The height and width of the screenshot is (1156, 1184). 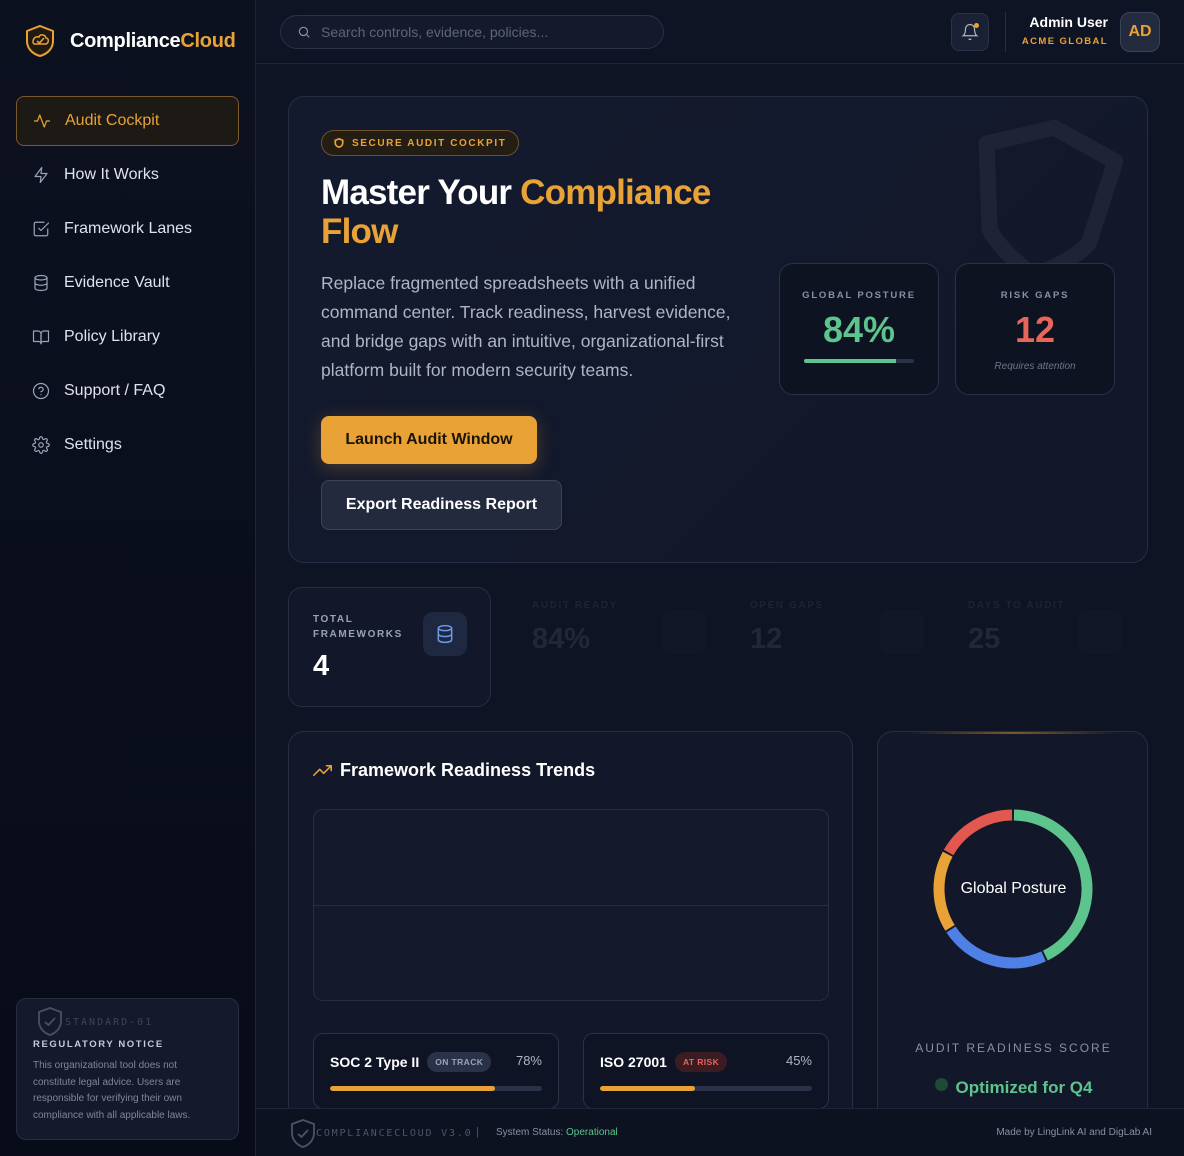 What do you see at coordinates (109, 1022) in the screenshot?
I see `notice-code: STANDARD-01` at bounding box center [109, 1022].